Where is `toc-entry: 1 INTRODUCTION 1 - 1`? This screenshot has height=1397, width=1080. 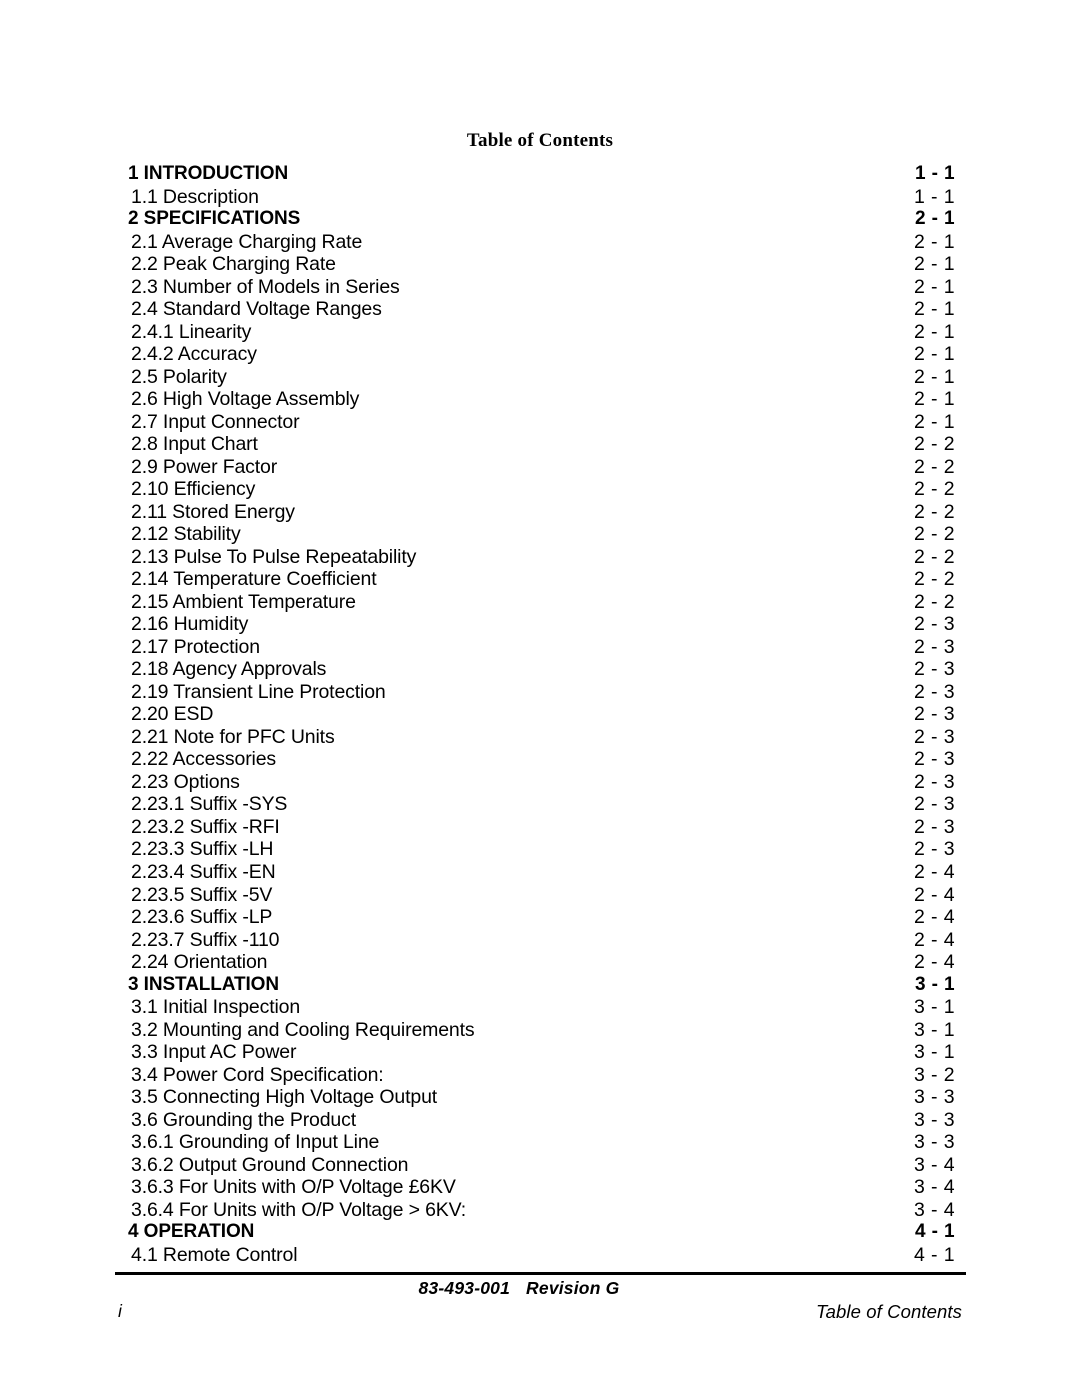 toc-entry: 1 INTRODUCTION 1 - 1 is located at coordinates (541, 174).